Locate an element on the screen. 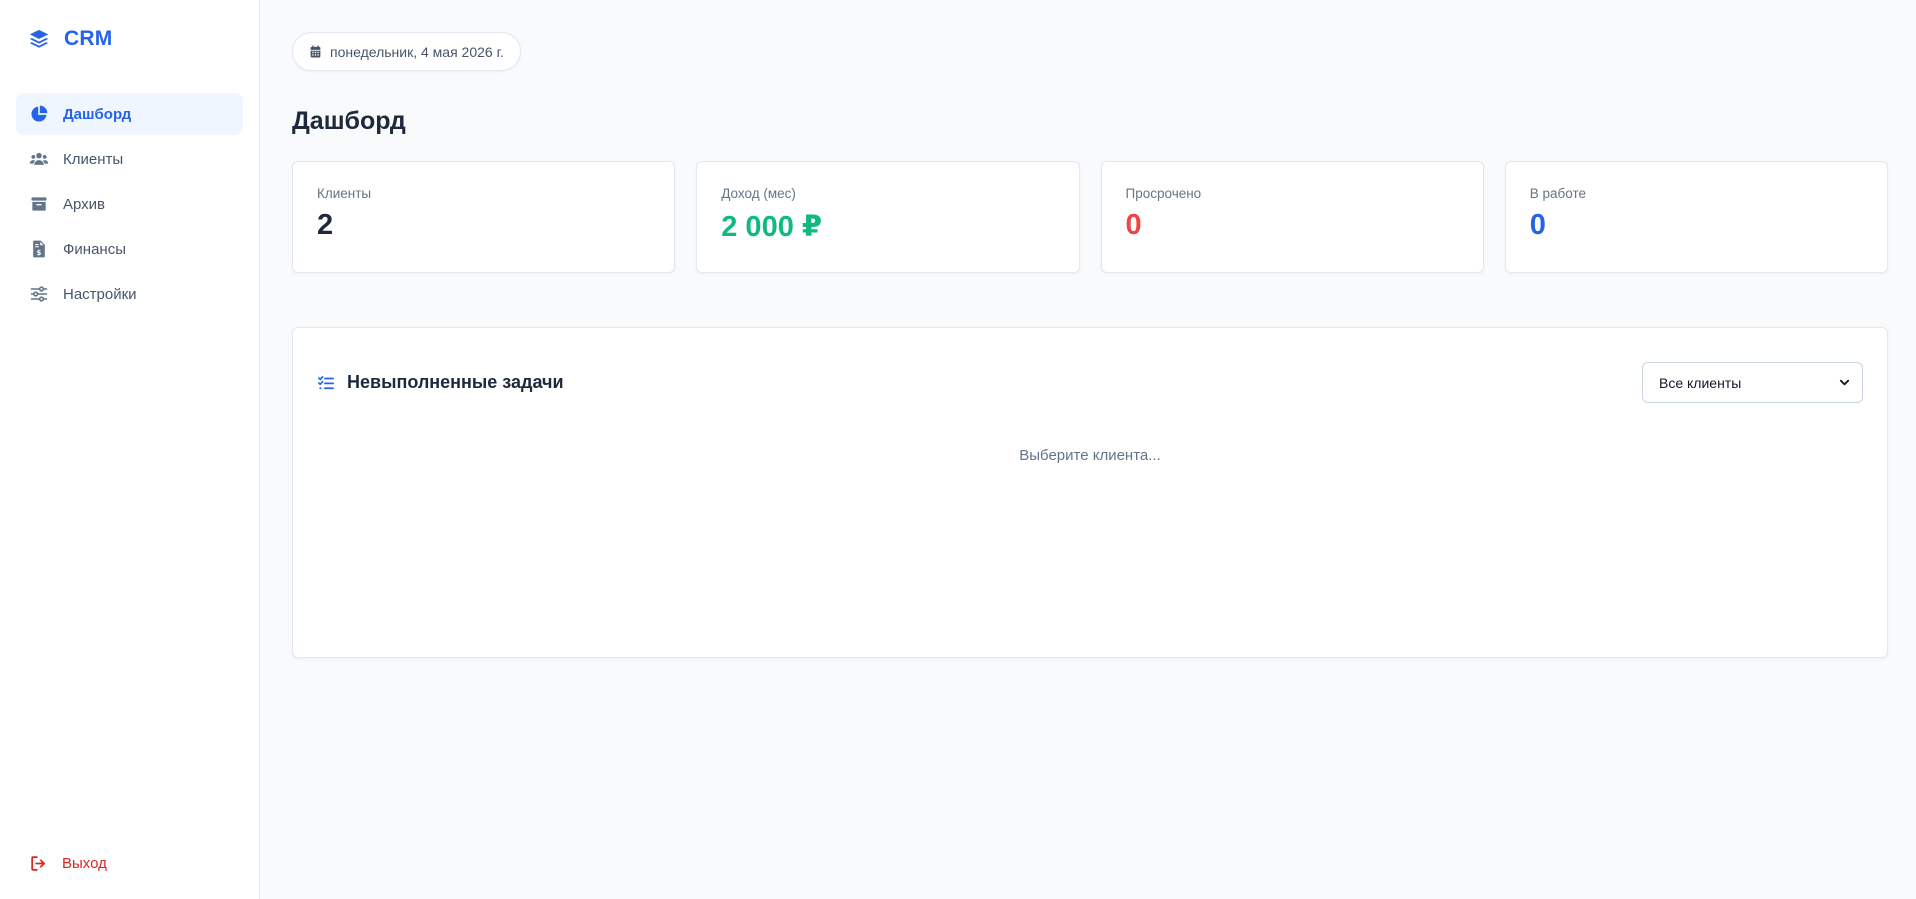  date-badge: понедельник, 4 мая 2026 г. is located at coordinates (406, 51).